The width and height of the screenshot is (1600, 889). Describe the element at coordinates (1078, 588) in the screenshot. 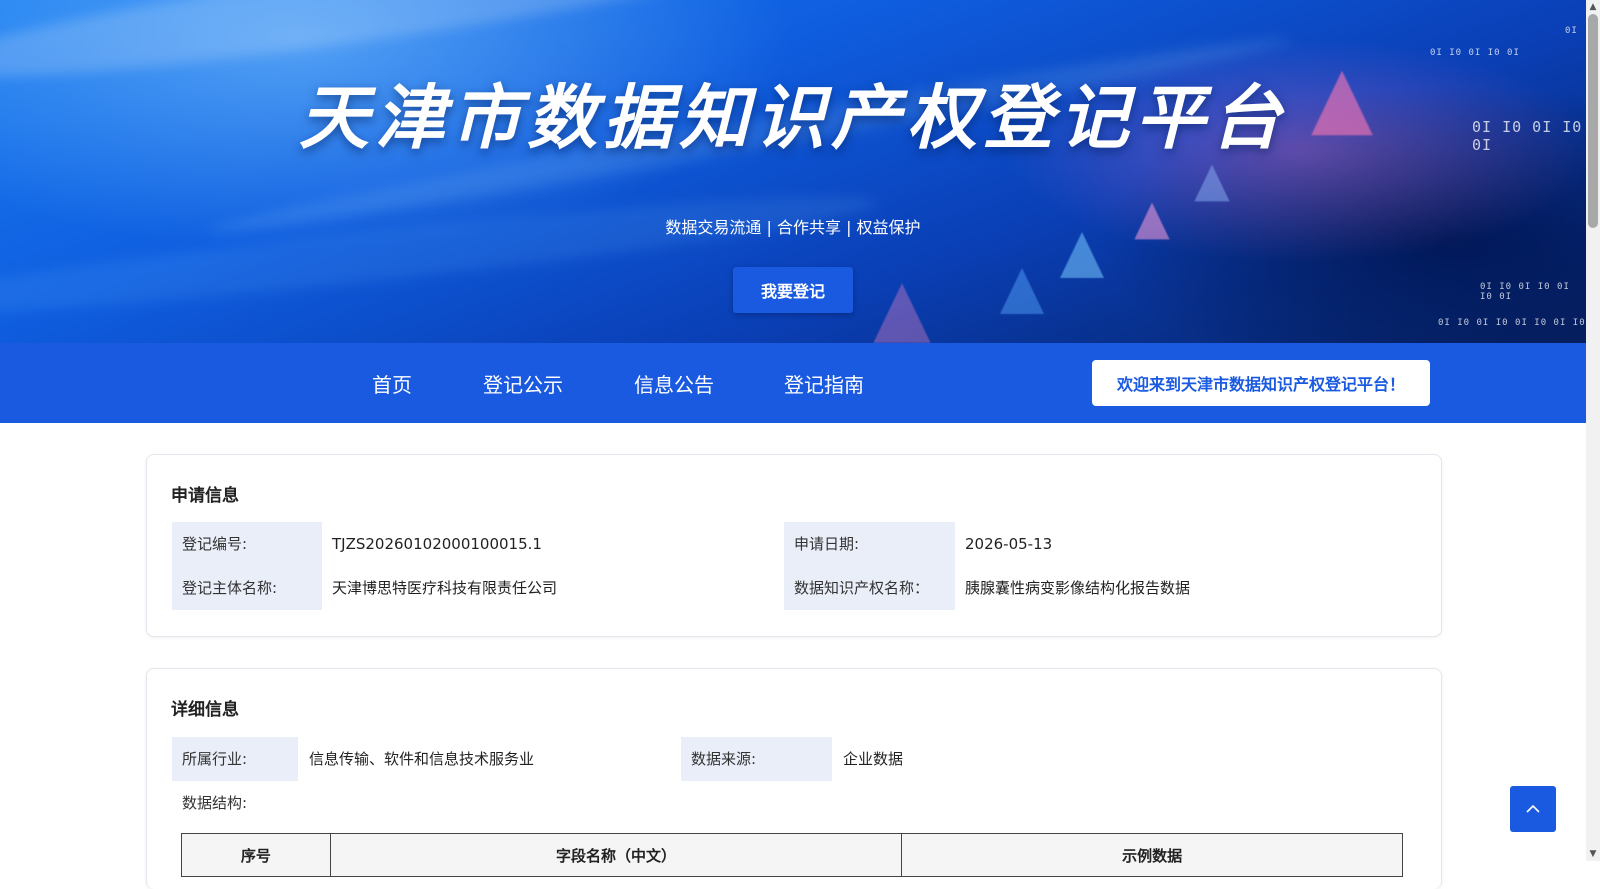

I see `ip-name-value: 胰腺囊性病变影像结构化报告数据` at that location.